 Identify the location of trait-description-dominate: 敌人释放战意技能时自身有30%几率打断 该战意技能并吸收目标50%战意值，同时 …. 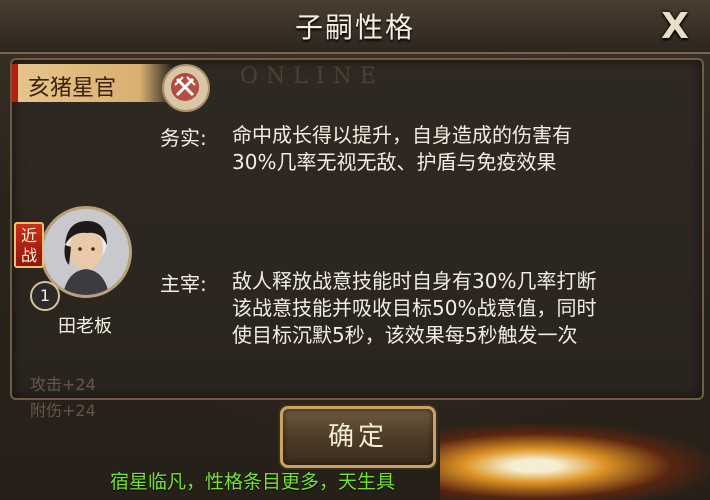
(414, 308).